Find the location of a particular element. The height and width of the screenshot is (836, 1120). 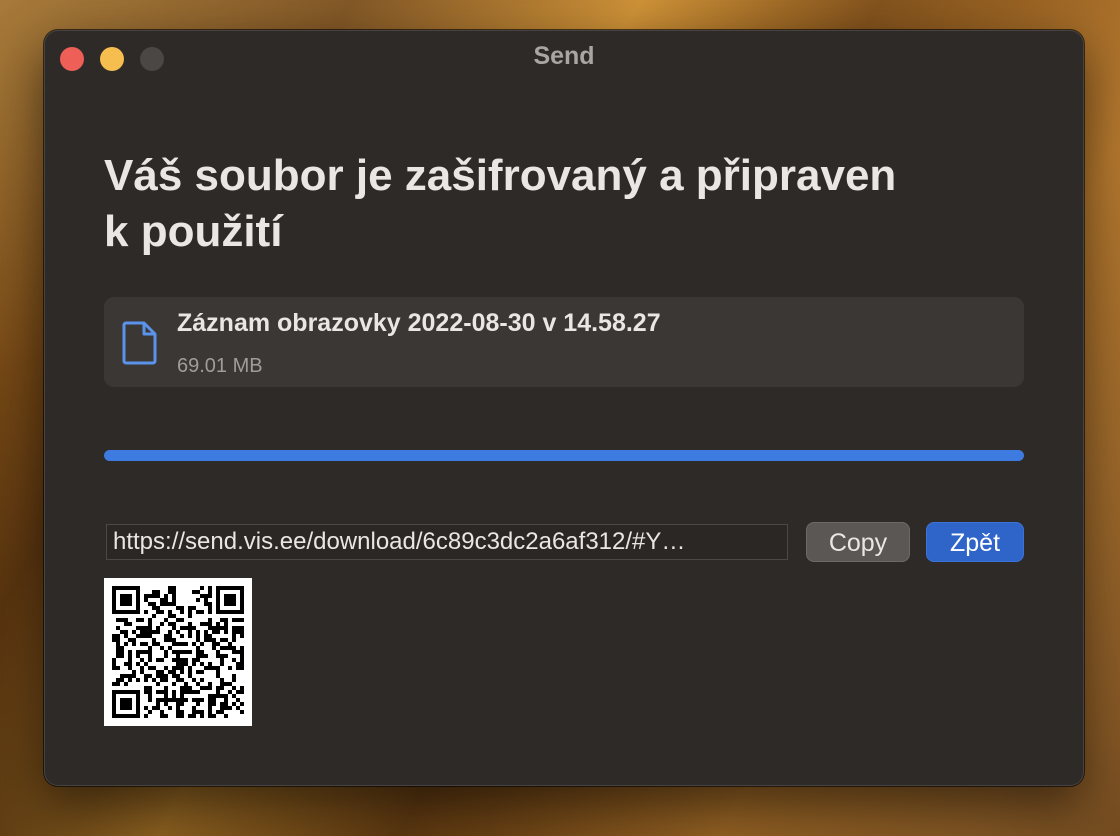

title-bar: Send is located at coordinates (564, 57).